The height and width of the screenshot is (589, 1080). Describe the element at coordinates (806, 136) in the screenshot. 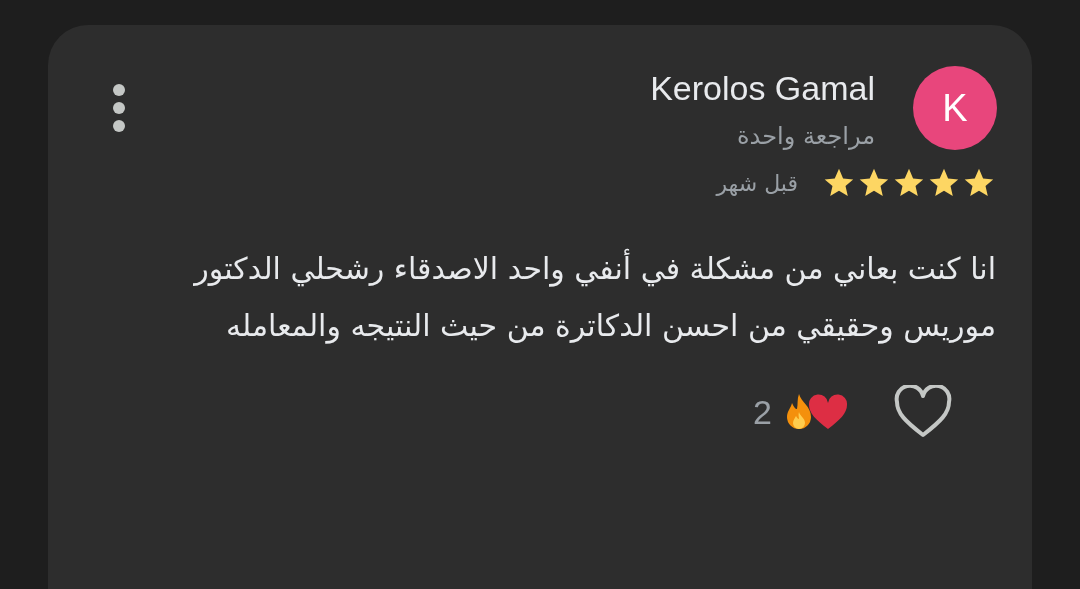

I see `author-meta: مراجعة واحدة` at that location.